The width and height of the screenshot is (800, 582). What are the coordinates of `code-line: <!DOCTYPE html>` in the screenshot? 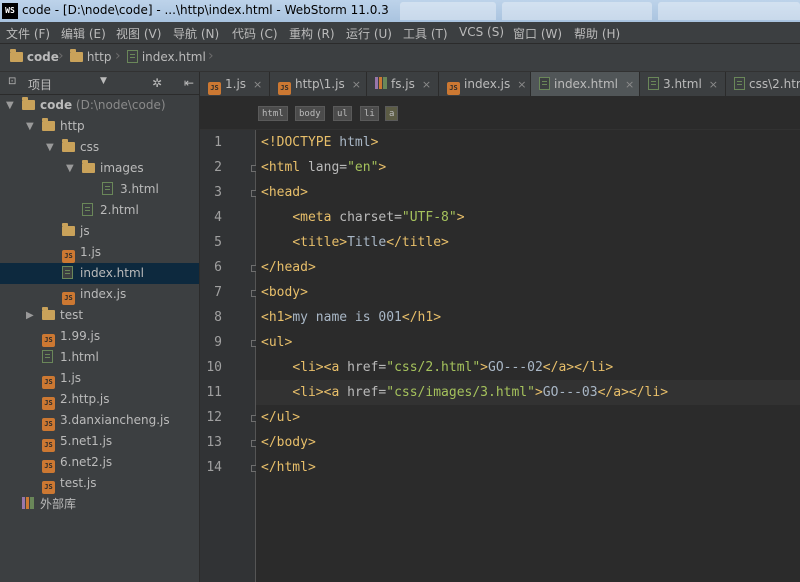 It's located at (320, 142).